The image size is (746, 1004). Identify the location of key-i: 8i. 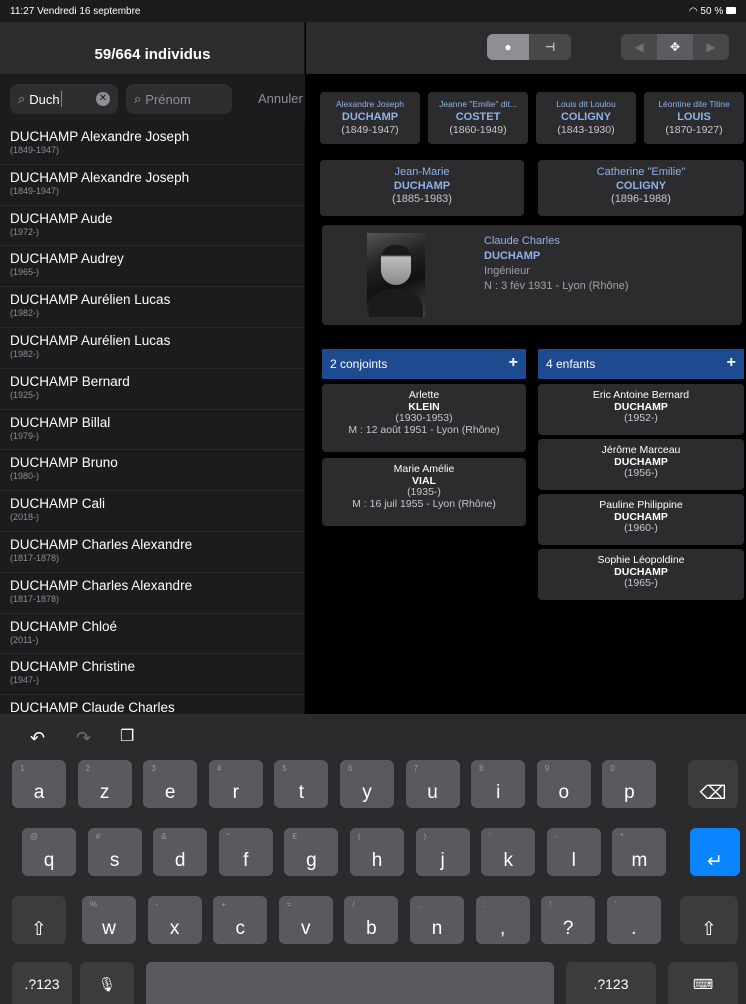
(498, 784).